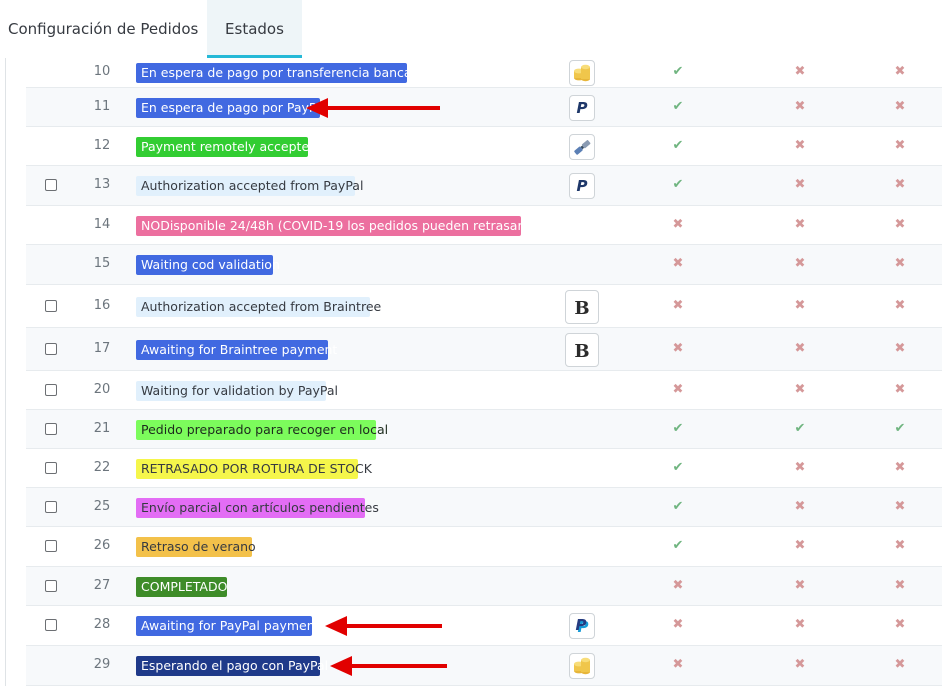 The height and width of the screenshot is (686, 942). I want to click on state-name-badge: Envío parcial con artículos pendientes, so click(257, 507).